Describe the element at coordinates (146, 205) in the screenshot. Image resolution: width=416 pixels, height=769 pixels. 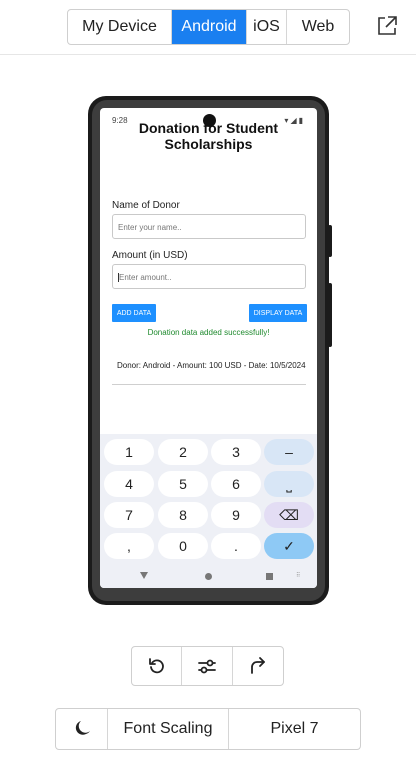
I see `donor-label: Name of Donor` at that location.